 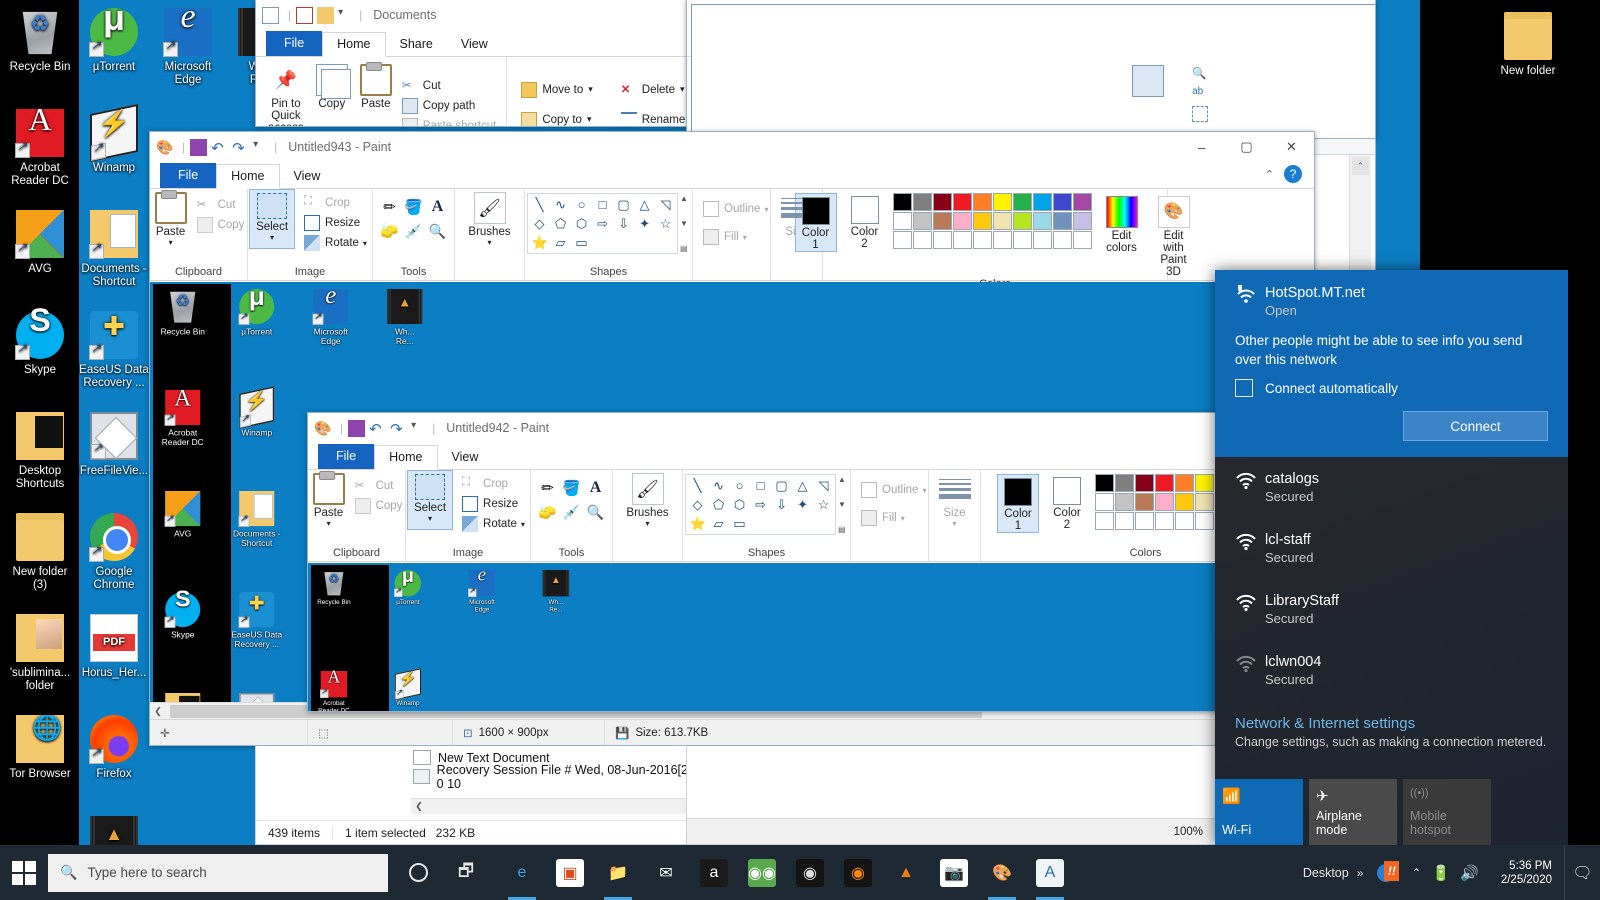 What do you see at coordinates (307, 176) in the screenshot?
I see `tab-view: View` at bounding box center [307, 176].